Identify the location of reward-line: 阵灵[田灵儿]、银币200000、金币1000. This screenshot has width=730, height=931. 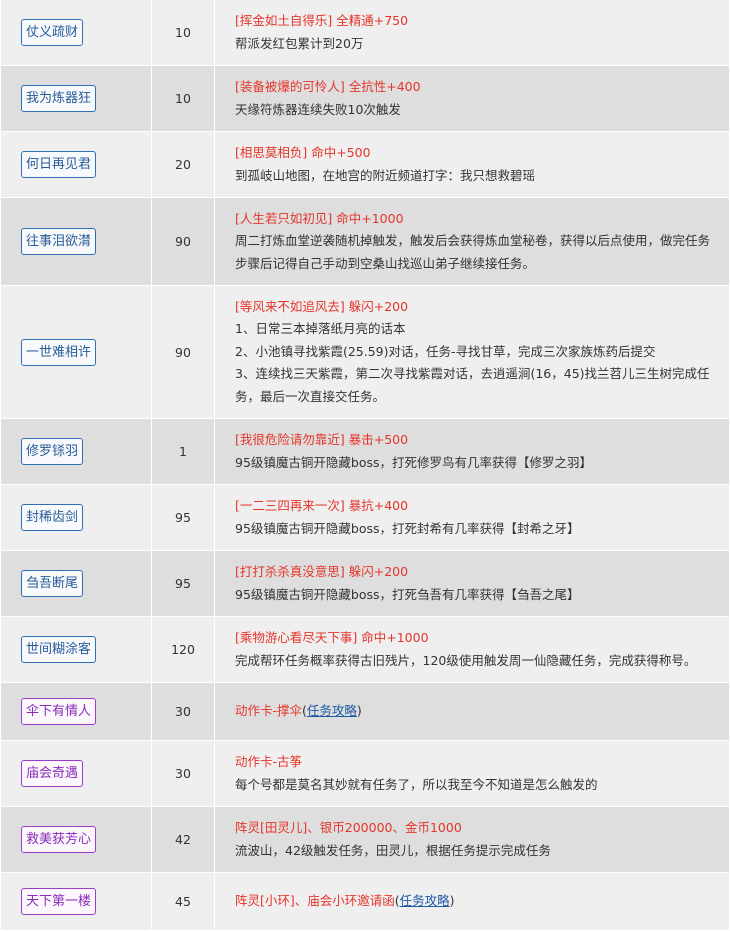
(477, 828).